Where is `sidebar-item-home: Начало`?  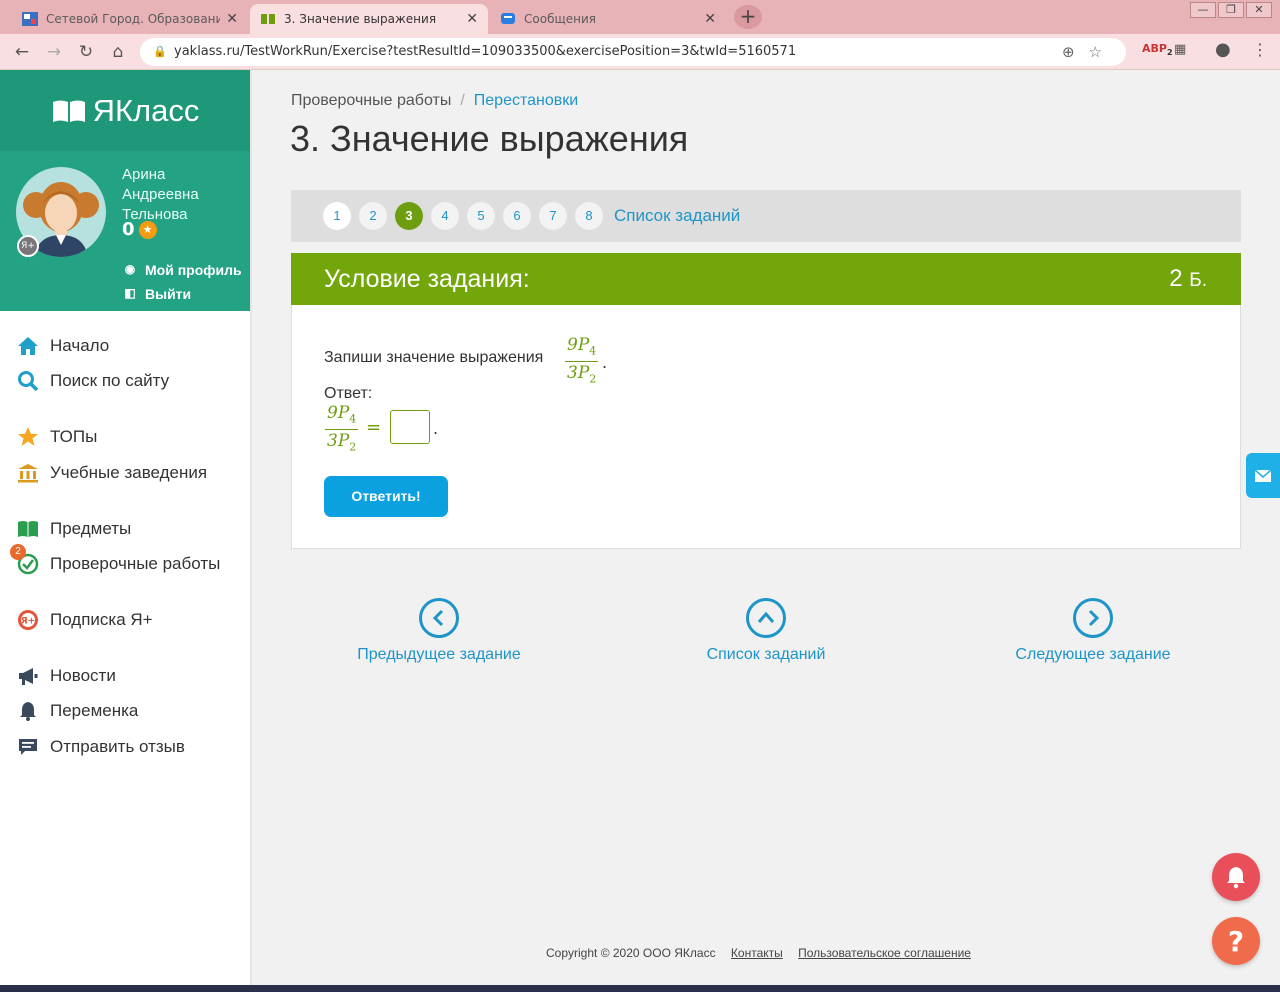 sidebar-item-home: Начало is located at coordinates (62, 346).